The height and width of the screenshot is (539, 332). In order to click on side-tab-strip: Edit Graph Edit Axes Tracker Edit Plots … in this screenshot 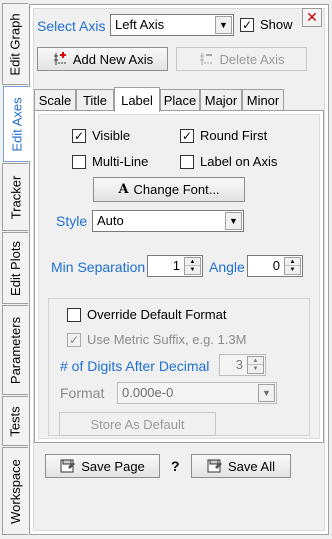, I will do `click(15, 269)`.